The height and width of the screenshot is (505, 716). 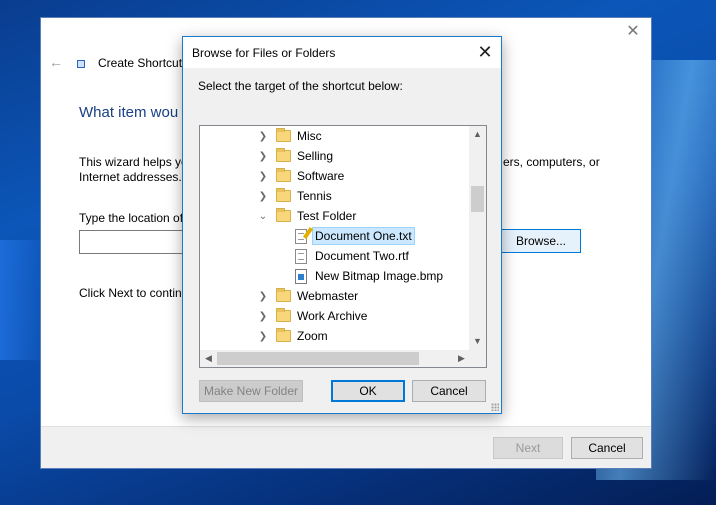 What do you see at coordinates (607, 448) in the screenshot?
I see `wizard-cancel-button: Cancel` at bounding box center [607, 448].